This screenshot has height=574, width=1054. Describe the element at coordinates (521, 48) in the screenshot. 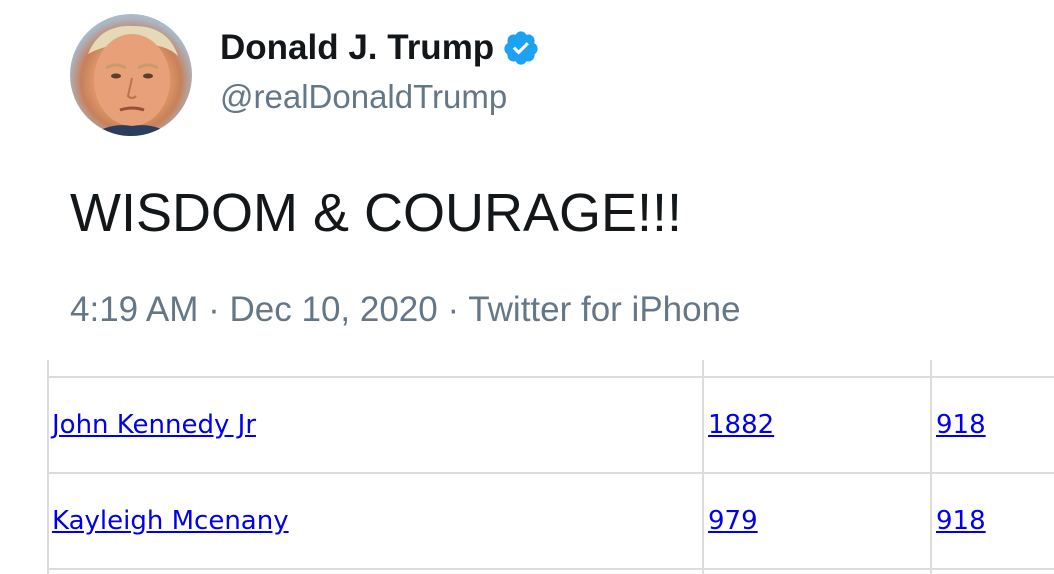

I see `verified-badge-icon` at that location.